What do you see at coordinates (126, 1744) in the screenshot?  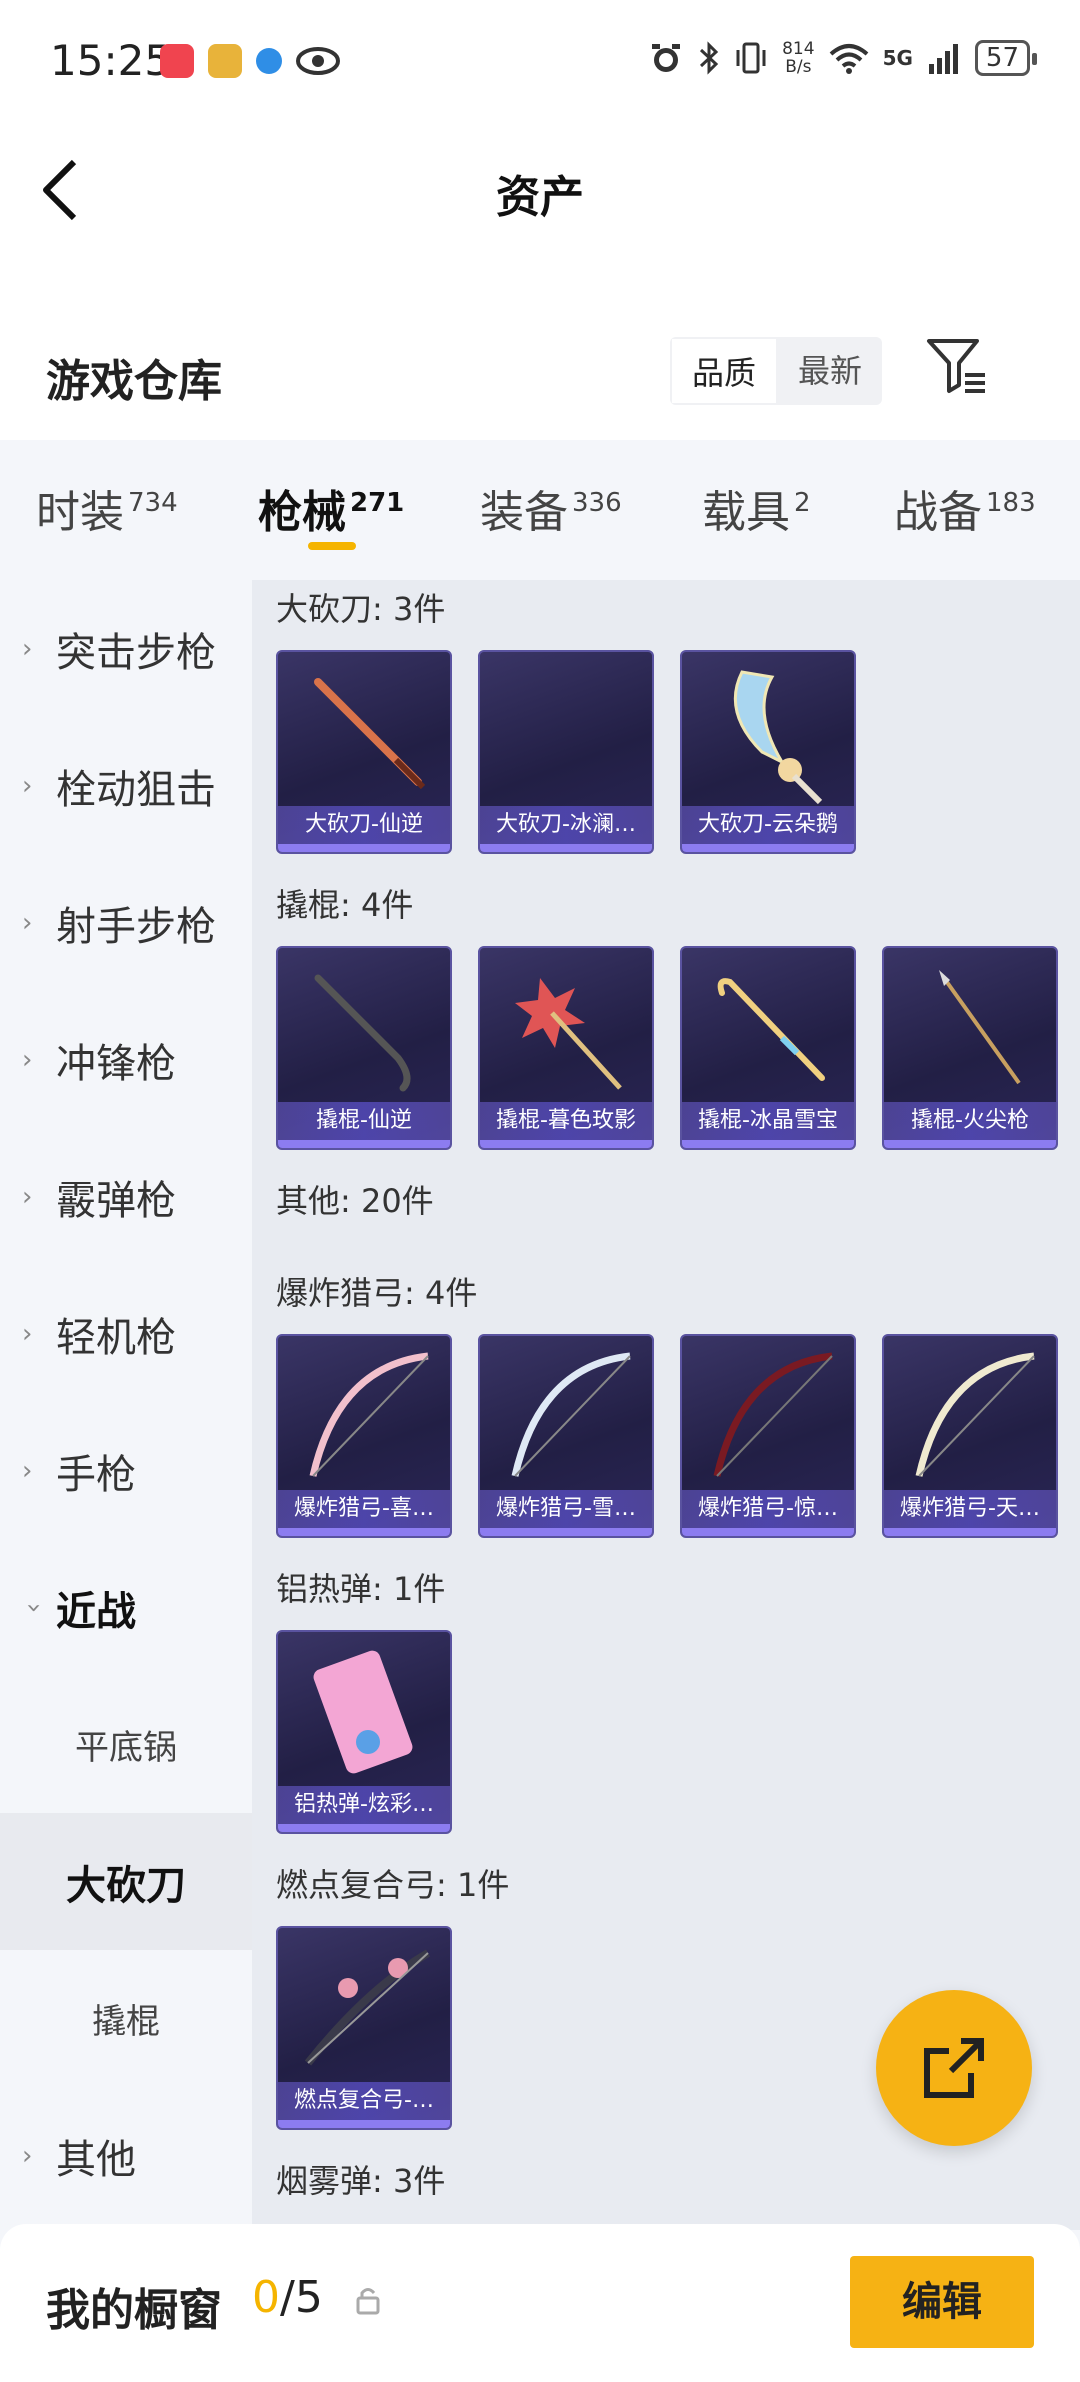 I see `sidebar-sub-pan: 平底锅` at bounding box center [126, 1744].